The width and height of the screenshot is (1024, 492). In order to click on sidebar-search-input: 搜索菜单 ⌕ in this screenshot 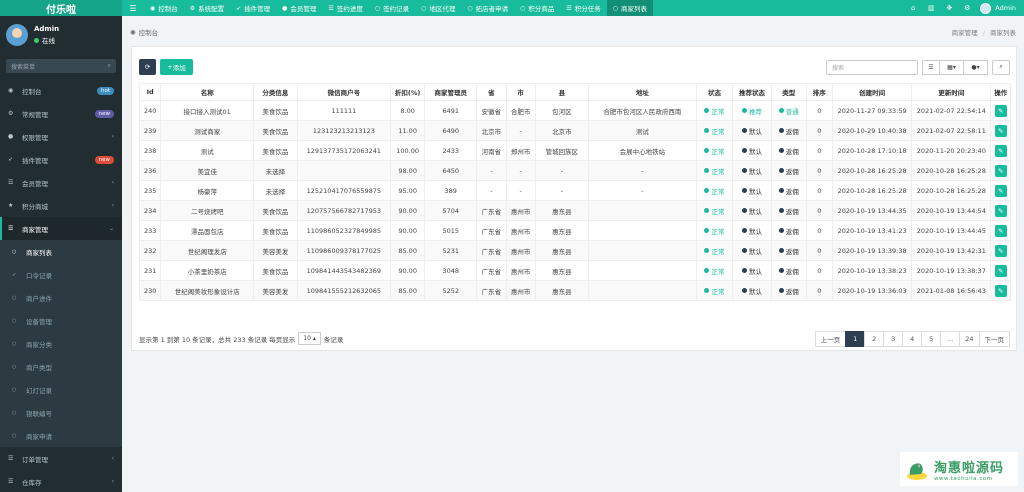, I will do `click(61, 66)`.